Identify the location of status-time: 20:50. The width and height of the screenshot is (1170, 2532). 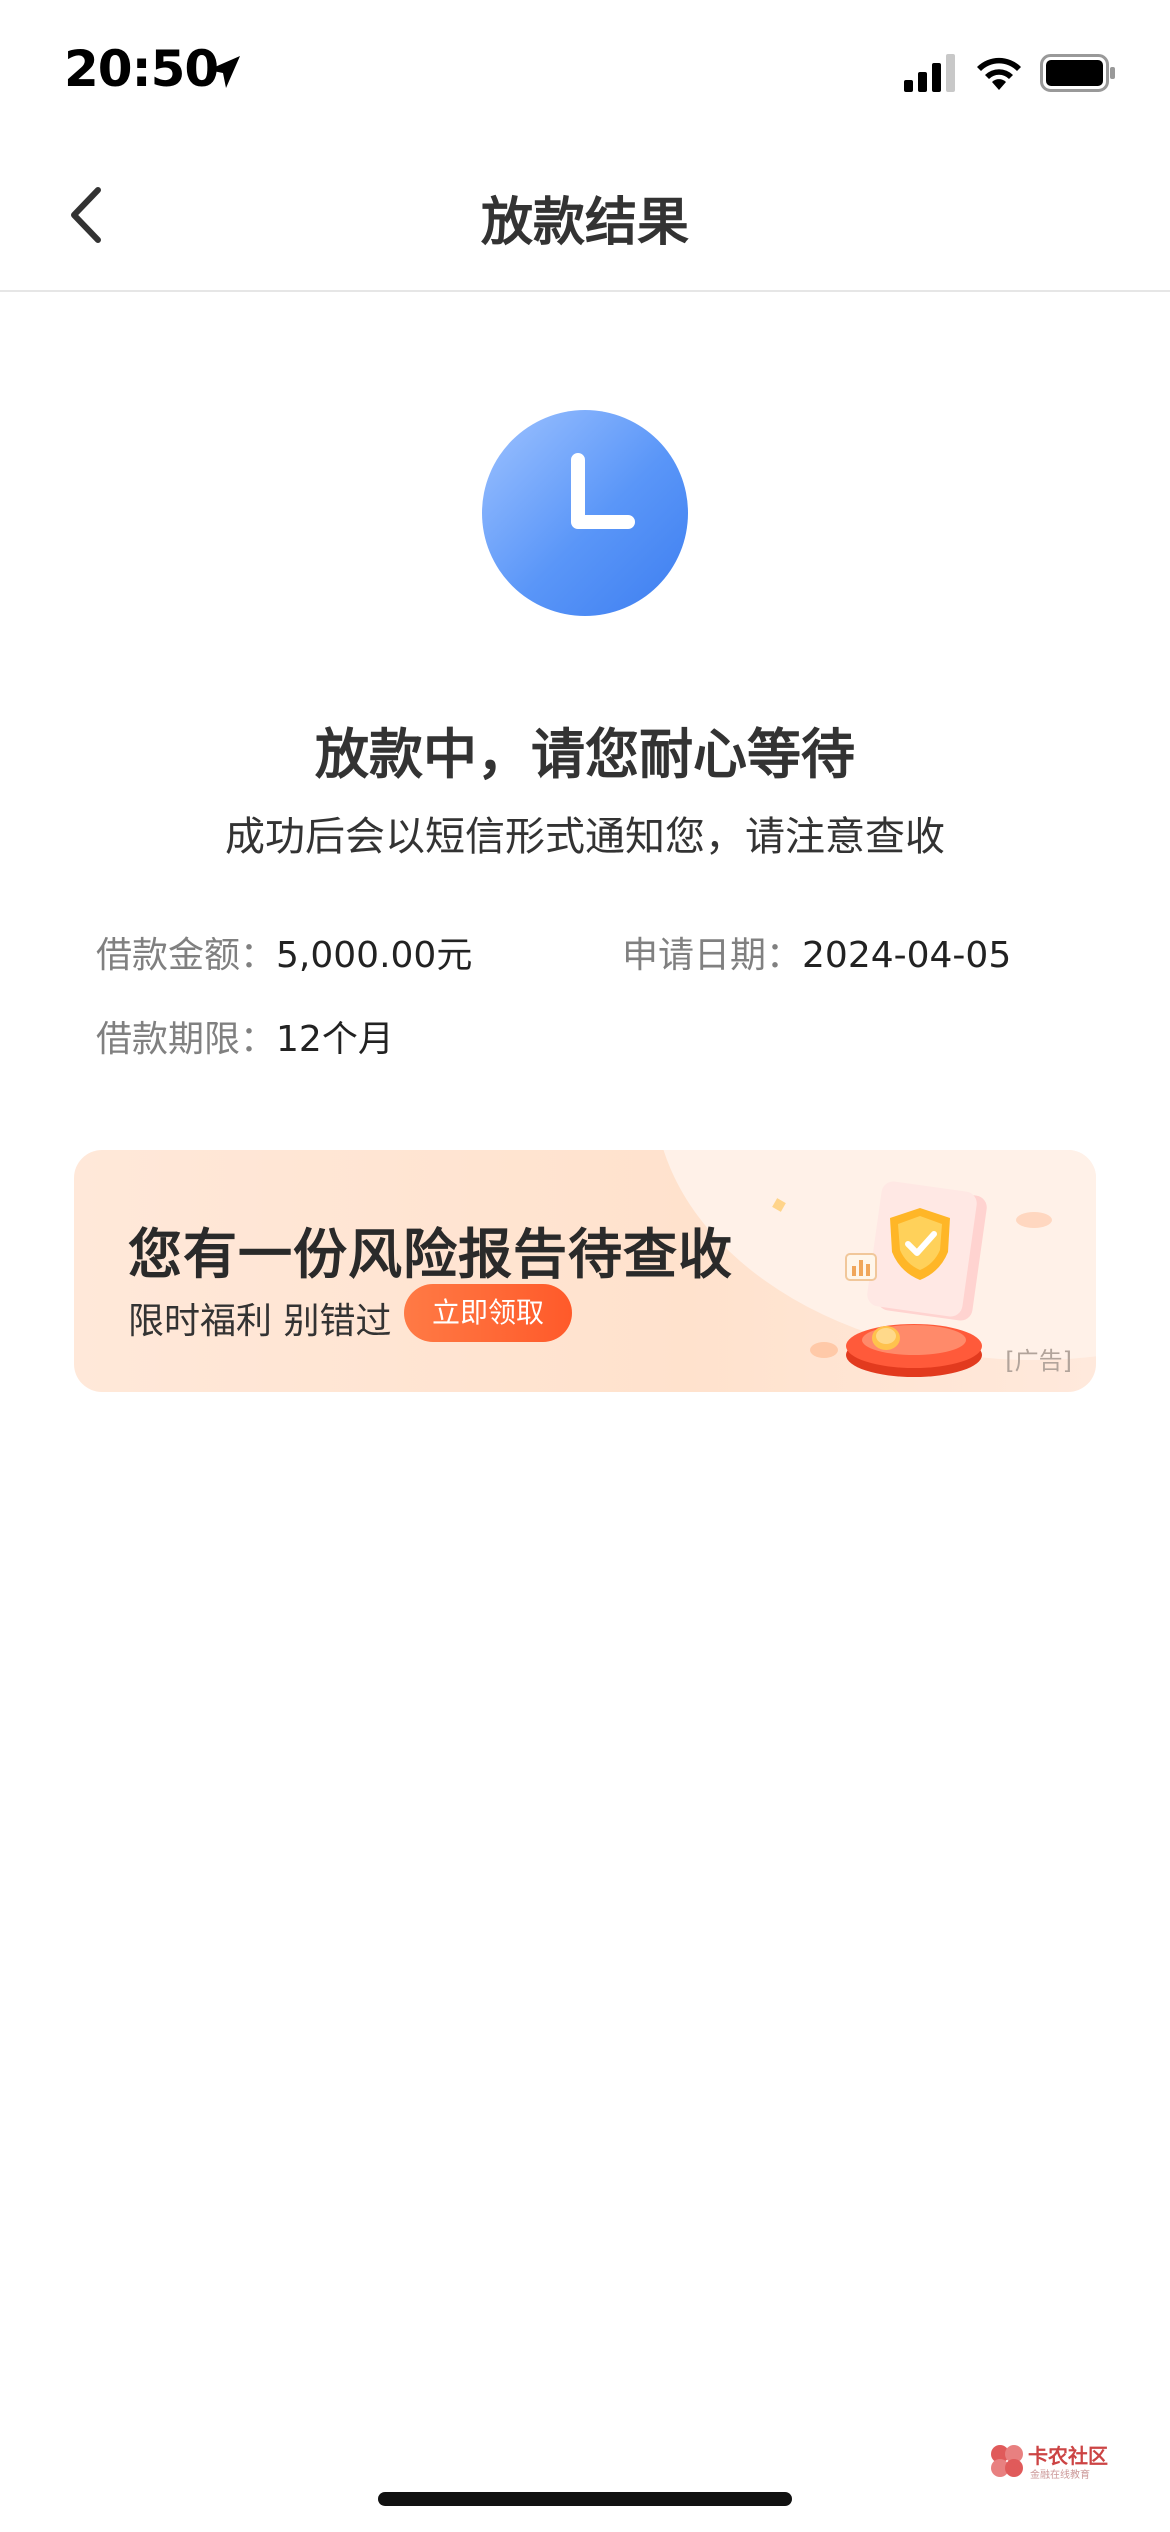
(141, 69).